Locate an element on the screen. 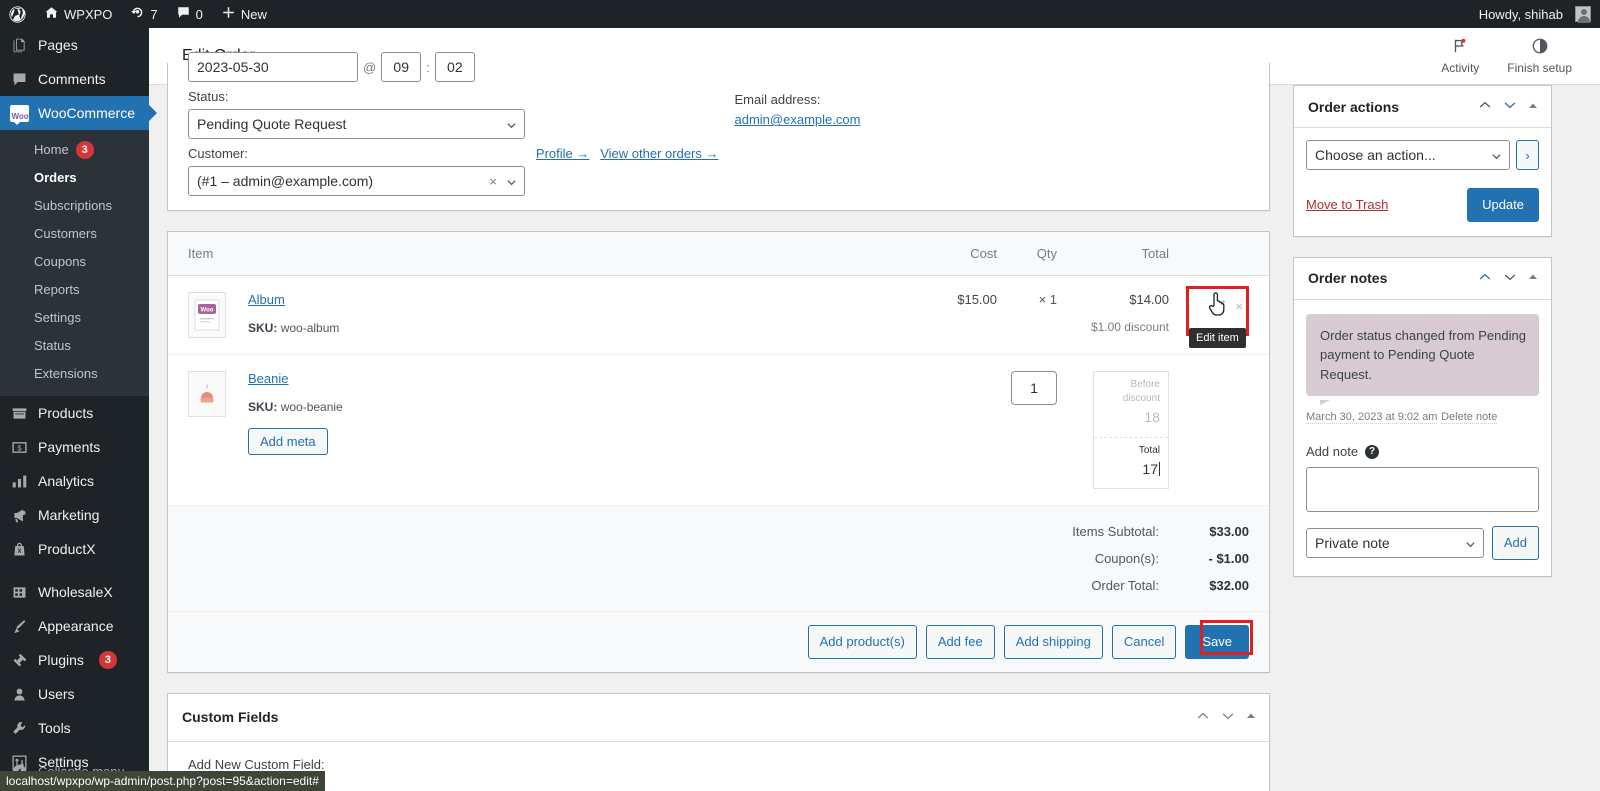 The width and height of the screenshot is (1600, 791). apply-action-button: › is located at coordinates (1527, 155).